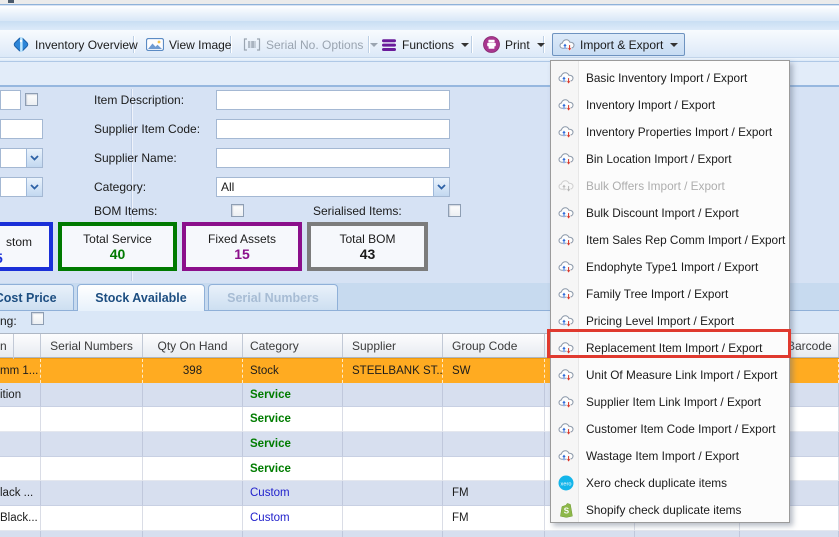 This screenshot has width=839, height=537. Describe the element at coordinates (11, 1) in the screenshot. I see `screen-artifact` at that location.